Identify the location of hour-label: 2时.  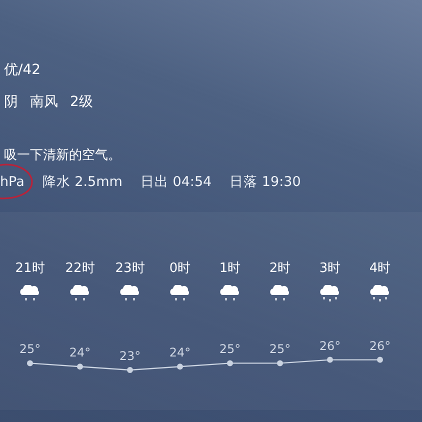
(280, 269).